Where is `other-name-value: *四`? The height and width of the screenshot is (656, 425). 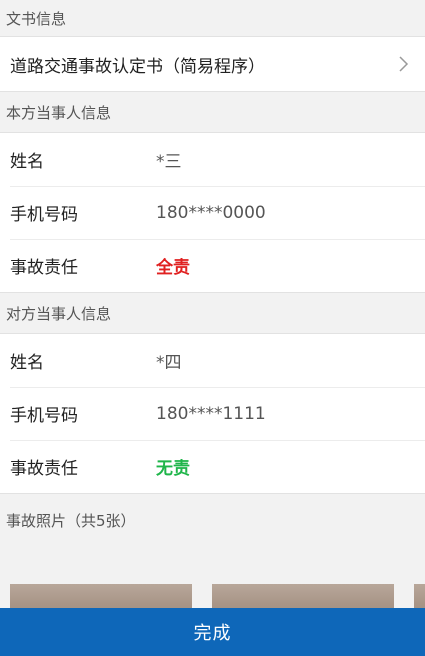 other-name-value: *四 is located at coordinates (169, 363).